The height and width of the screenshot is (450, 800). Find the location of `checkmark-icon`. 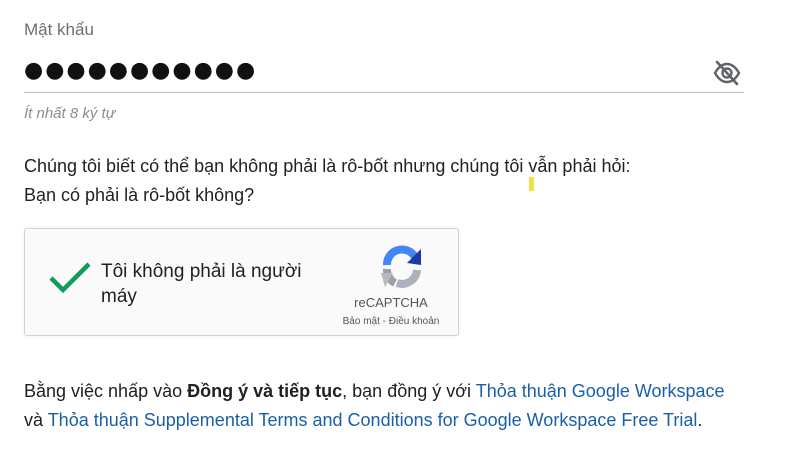

checkmark-icon is located at coordinates (70, 278).